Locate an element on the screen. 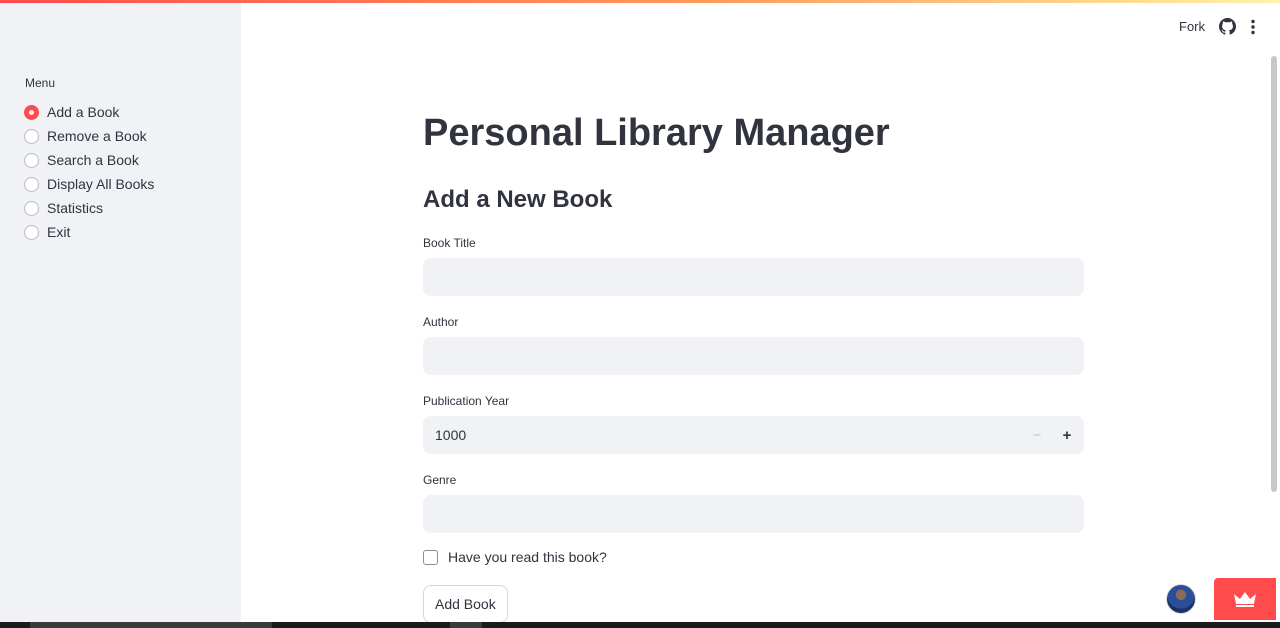 The height and width of the screenshot is (628, 1280). menu-item-label: Statistics is located at coordinates (75, 208).